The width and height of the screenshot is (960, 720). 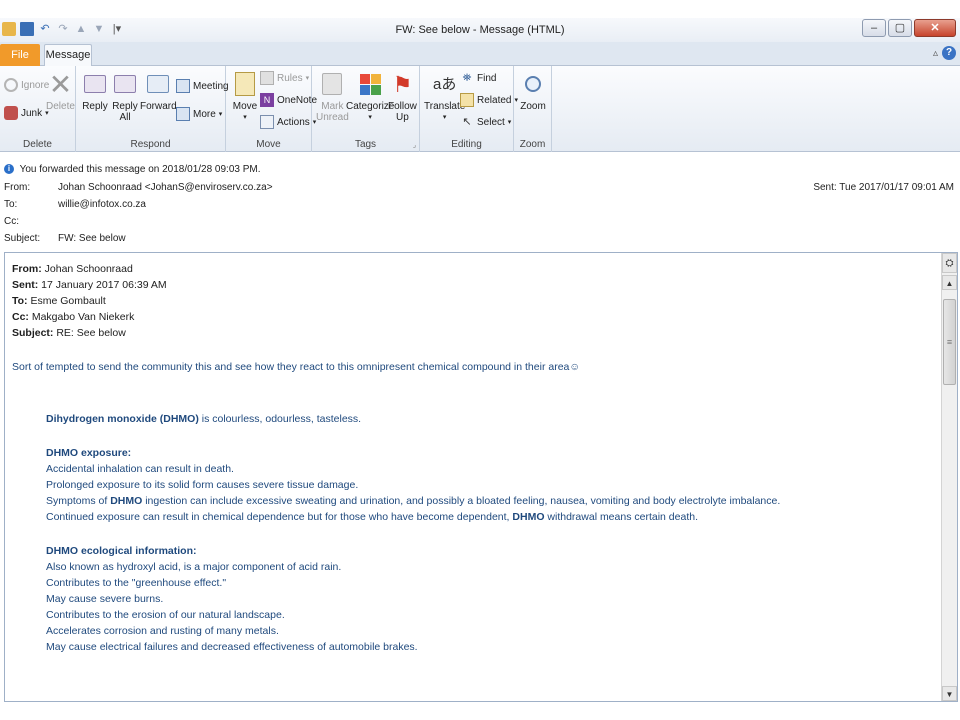 I want to click on eco-line-2: Contributes to the "greenhouse effect.", so click(x=136, y=583).